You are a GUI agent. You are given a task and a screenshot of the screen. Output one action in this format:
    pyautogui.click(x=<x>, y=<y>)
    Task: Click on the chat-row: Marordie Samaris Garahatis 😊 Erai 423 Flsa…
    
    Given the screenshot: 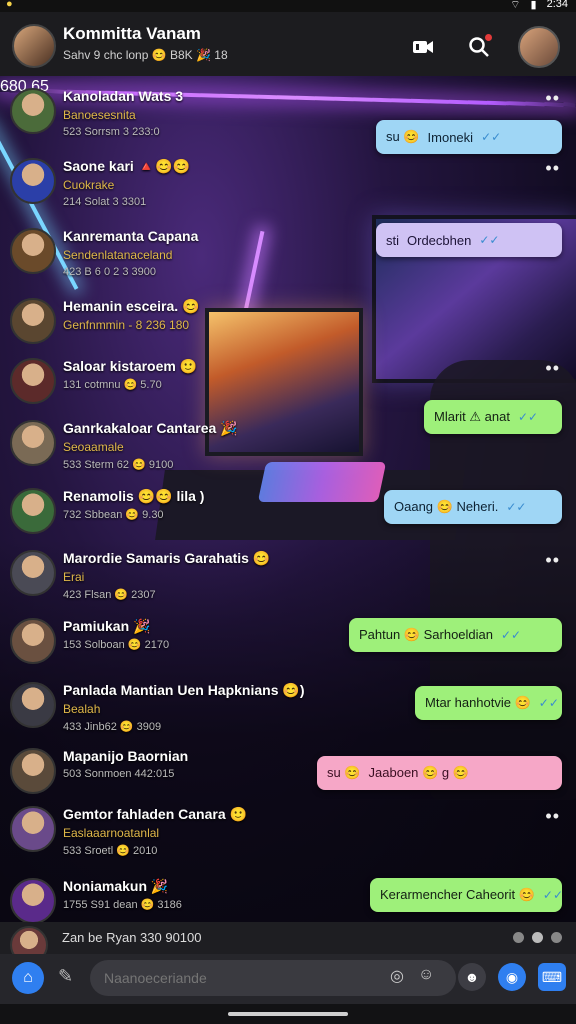 What is the action you would take?
    pyautogui.click(x=288, y=572)
    